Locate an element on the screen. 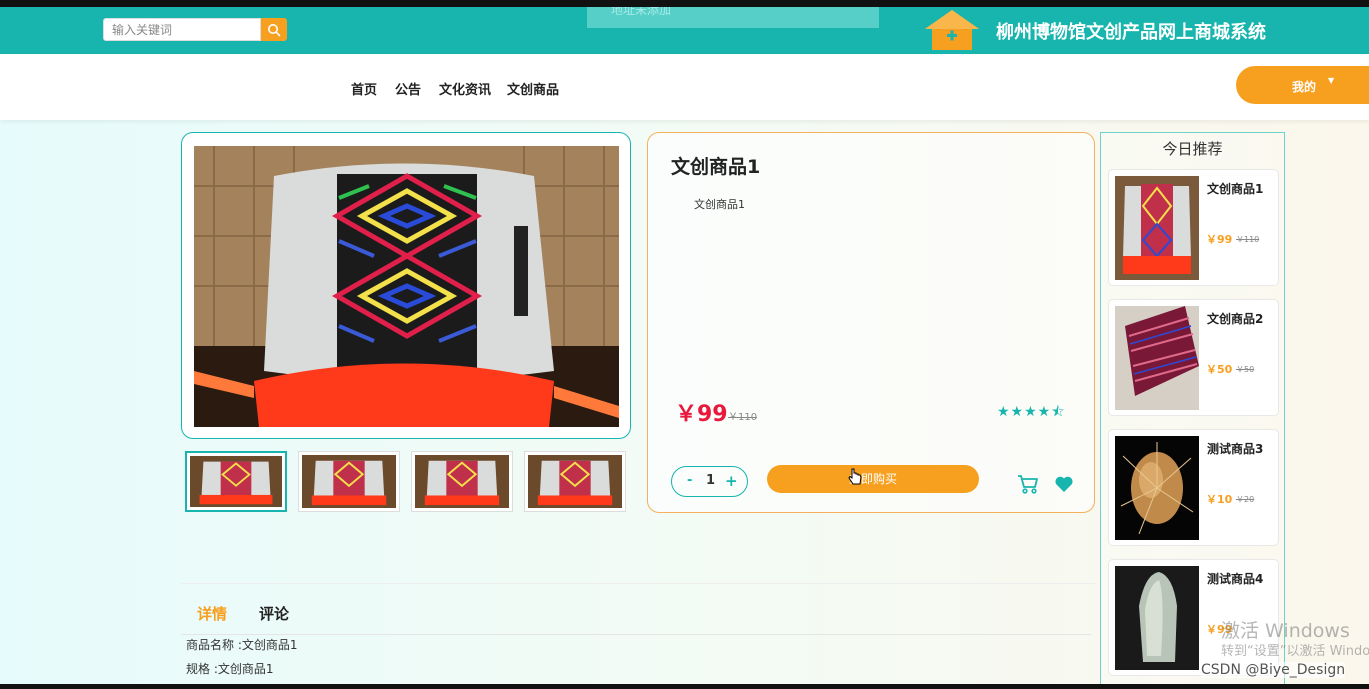 The width and height of the screenshot is (1369, 689). recommend-item-name: 测试商品3 is located at coordinates (1235, 449).